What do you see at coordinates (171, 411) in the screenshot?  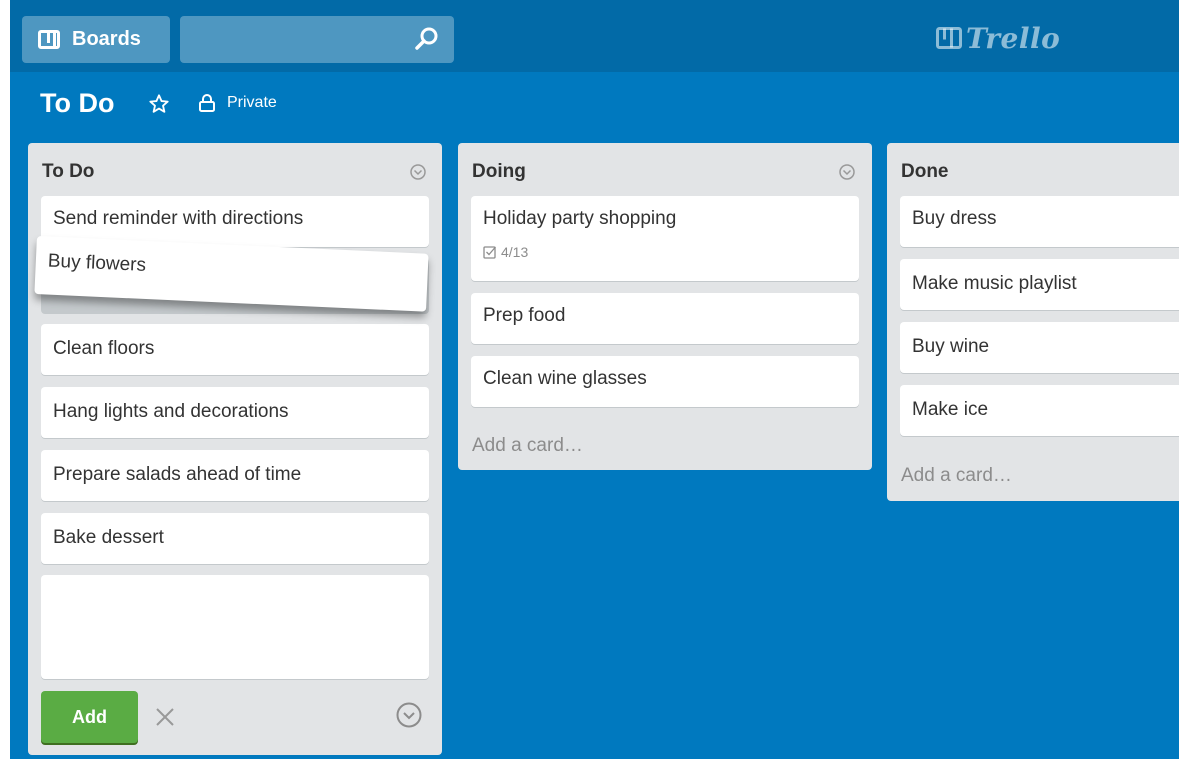 I see `card-title: Hang lights and decorations` at bounding box center [171, 411].